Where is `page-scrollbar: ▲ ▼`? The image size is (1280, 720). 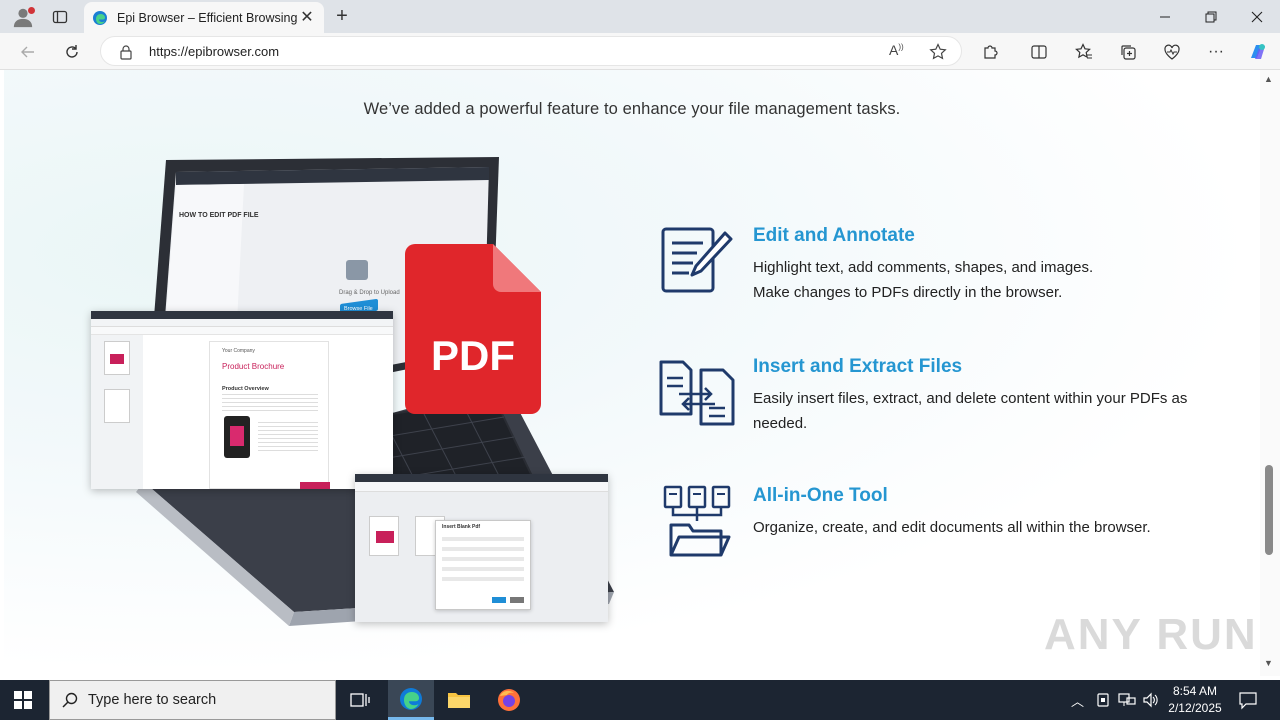
page-scrollbar: ▲ ▼ is located at coordinates (1270, 373).